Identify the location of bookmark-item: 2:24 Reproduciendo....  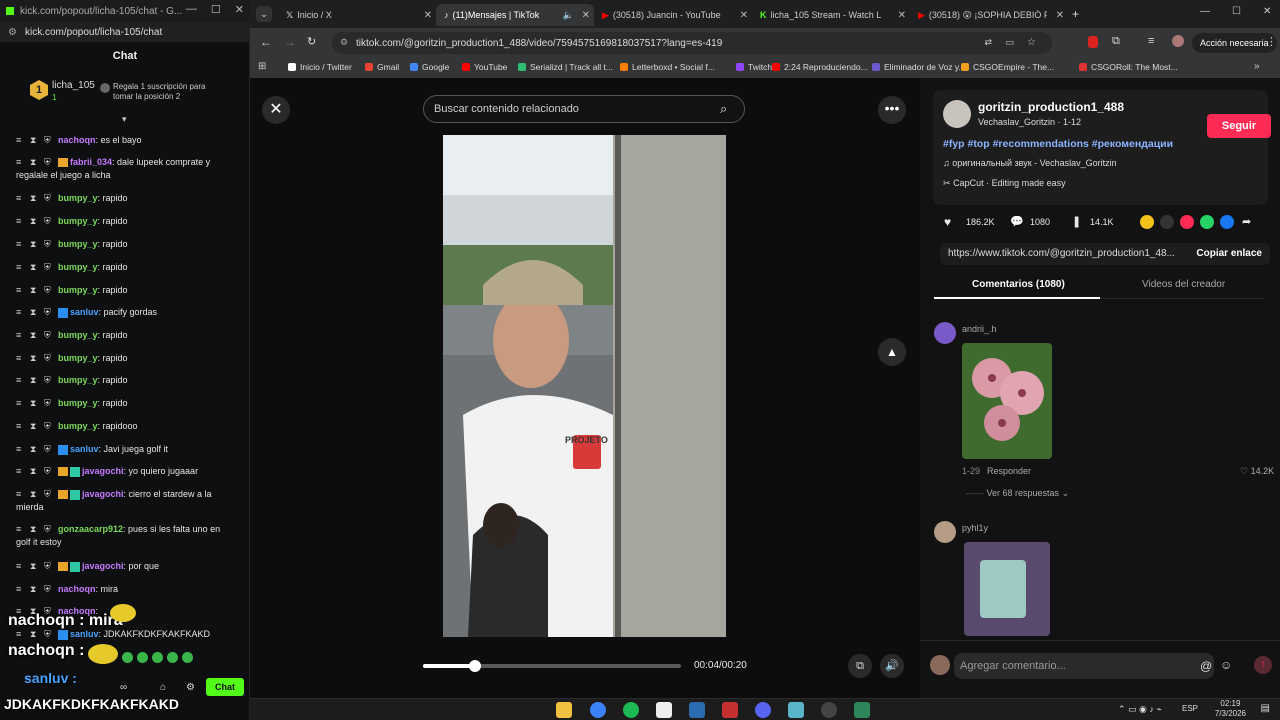
(820, 67).